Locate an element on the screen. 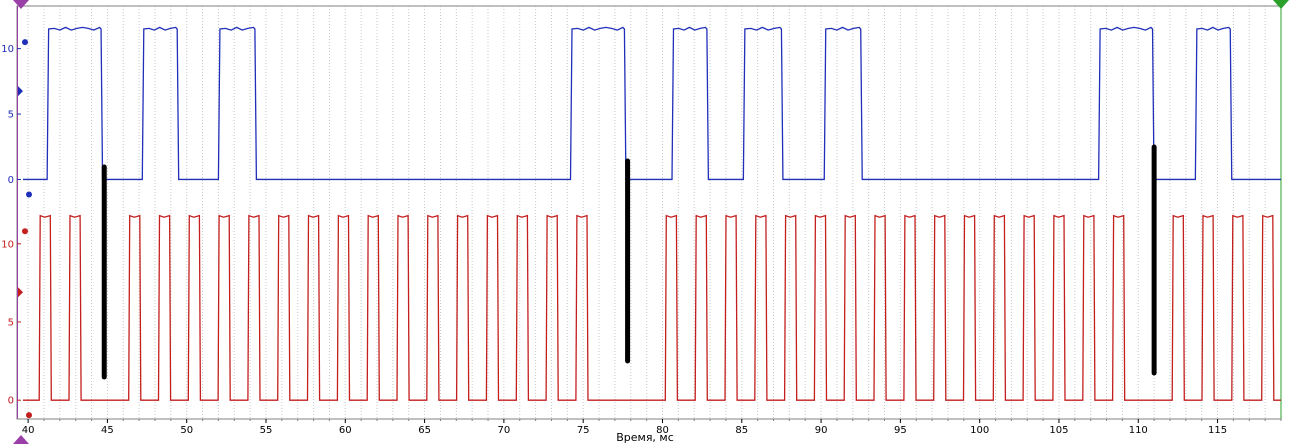  red-axis-tick-label: 10 is located at coordinates (7, 244).